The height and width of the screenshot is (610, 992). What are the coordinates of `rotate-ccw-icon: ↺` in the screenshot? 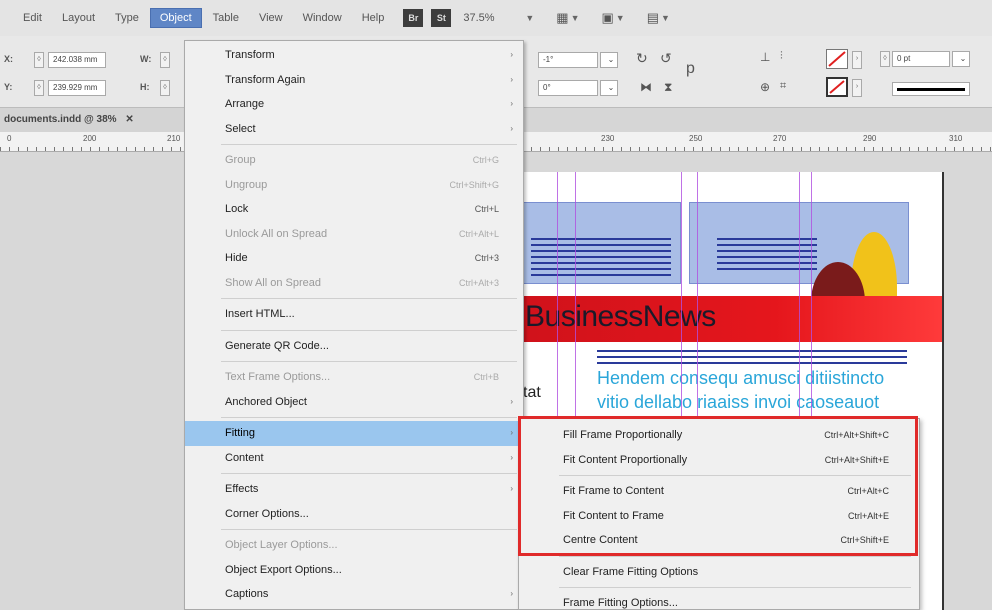 It's located at (666, 58).